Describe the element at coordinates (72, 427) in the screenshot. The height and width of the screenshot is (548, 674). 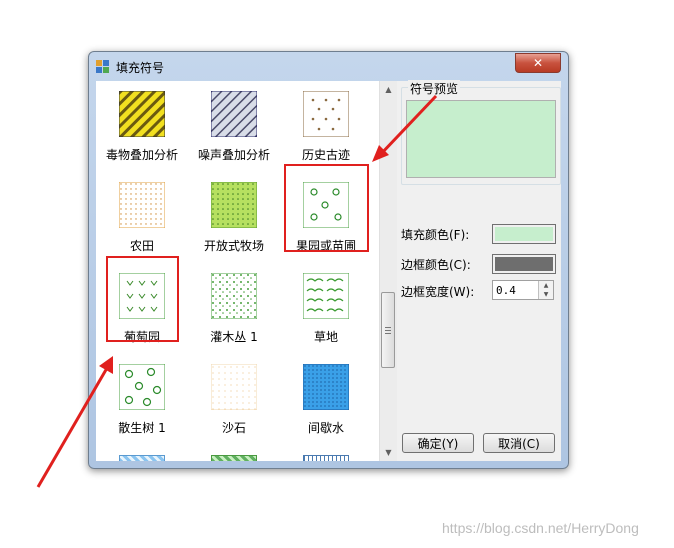
I see `arrow-to-vineyard` at that location.